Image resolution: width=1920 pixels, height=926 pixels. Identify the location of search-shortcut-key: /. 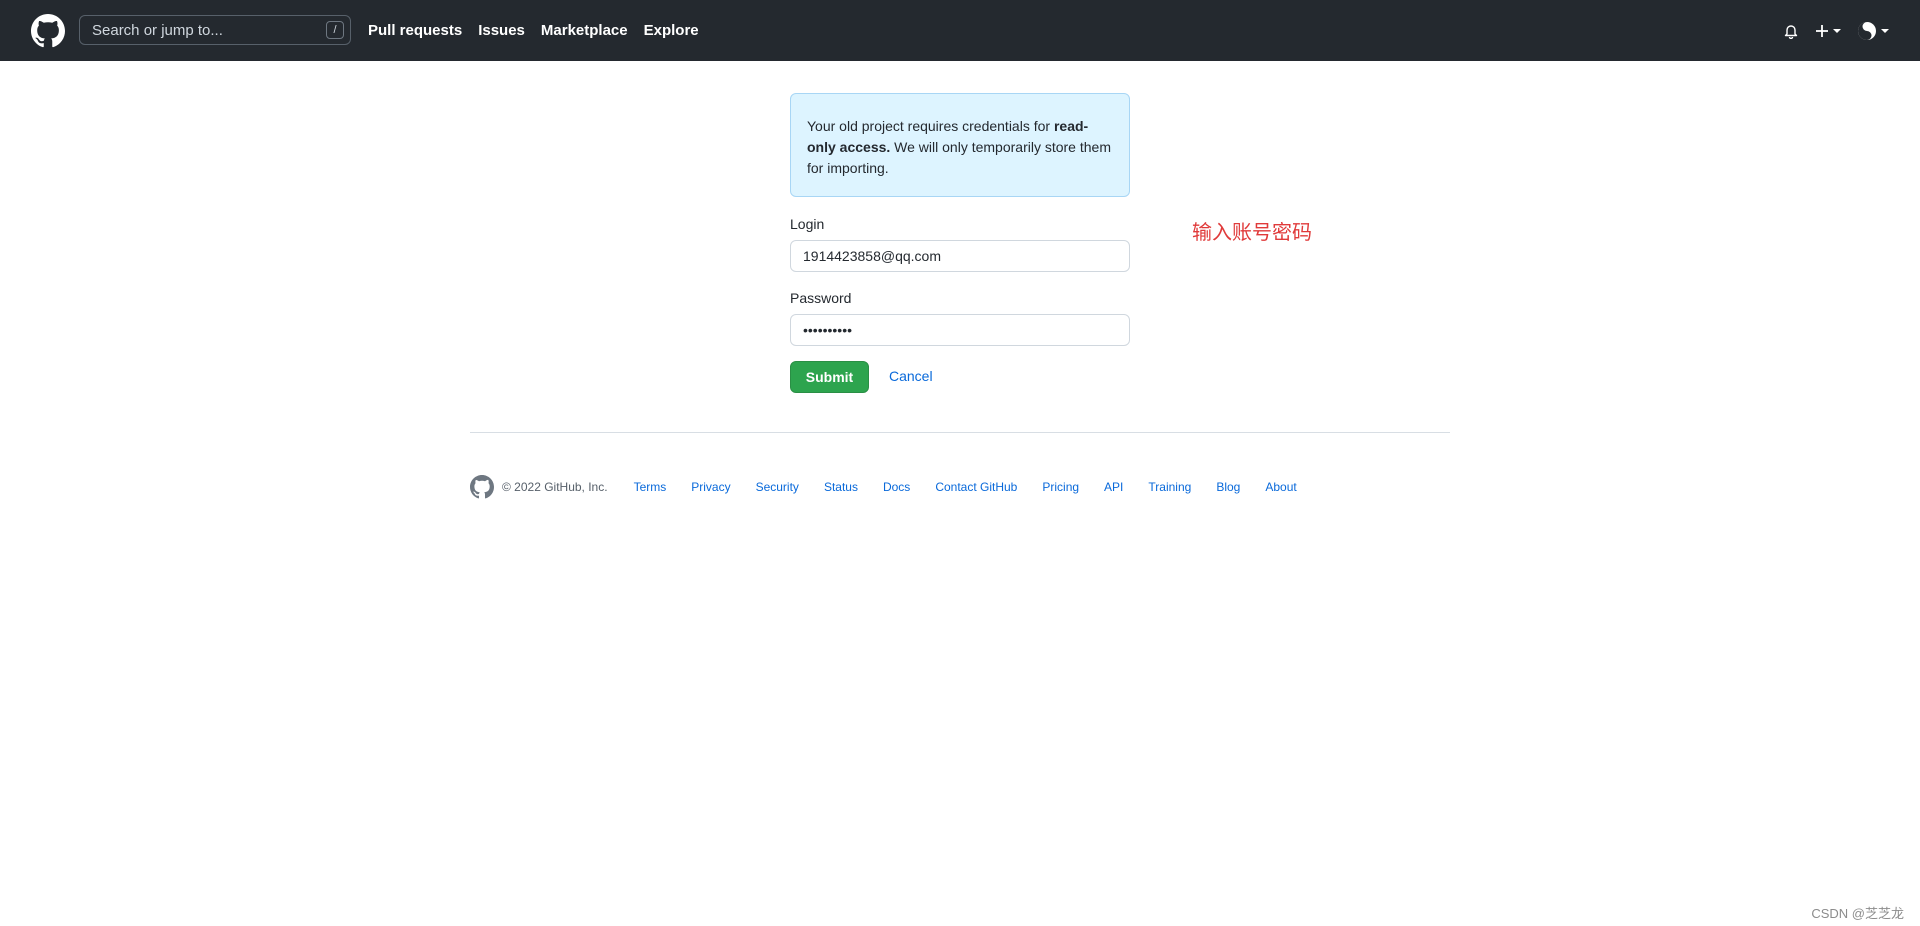
(335, 30).